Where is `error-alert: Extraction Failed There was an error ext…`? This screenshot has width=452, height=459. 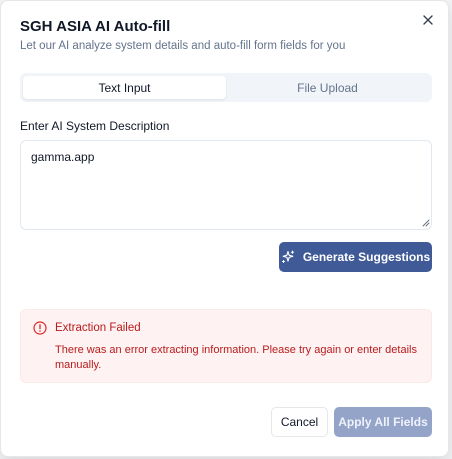 error-alert: Extraction Failed There was an error ext… is located at coordinates (226, 346).